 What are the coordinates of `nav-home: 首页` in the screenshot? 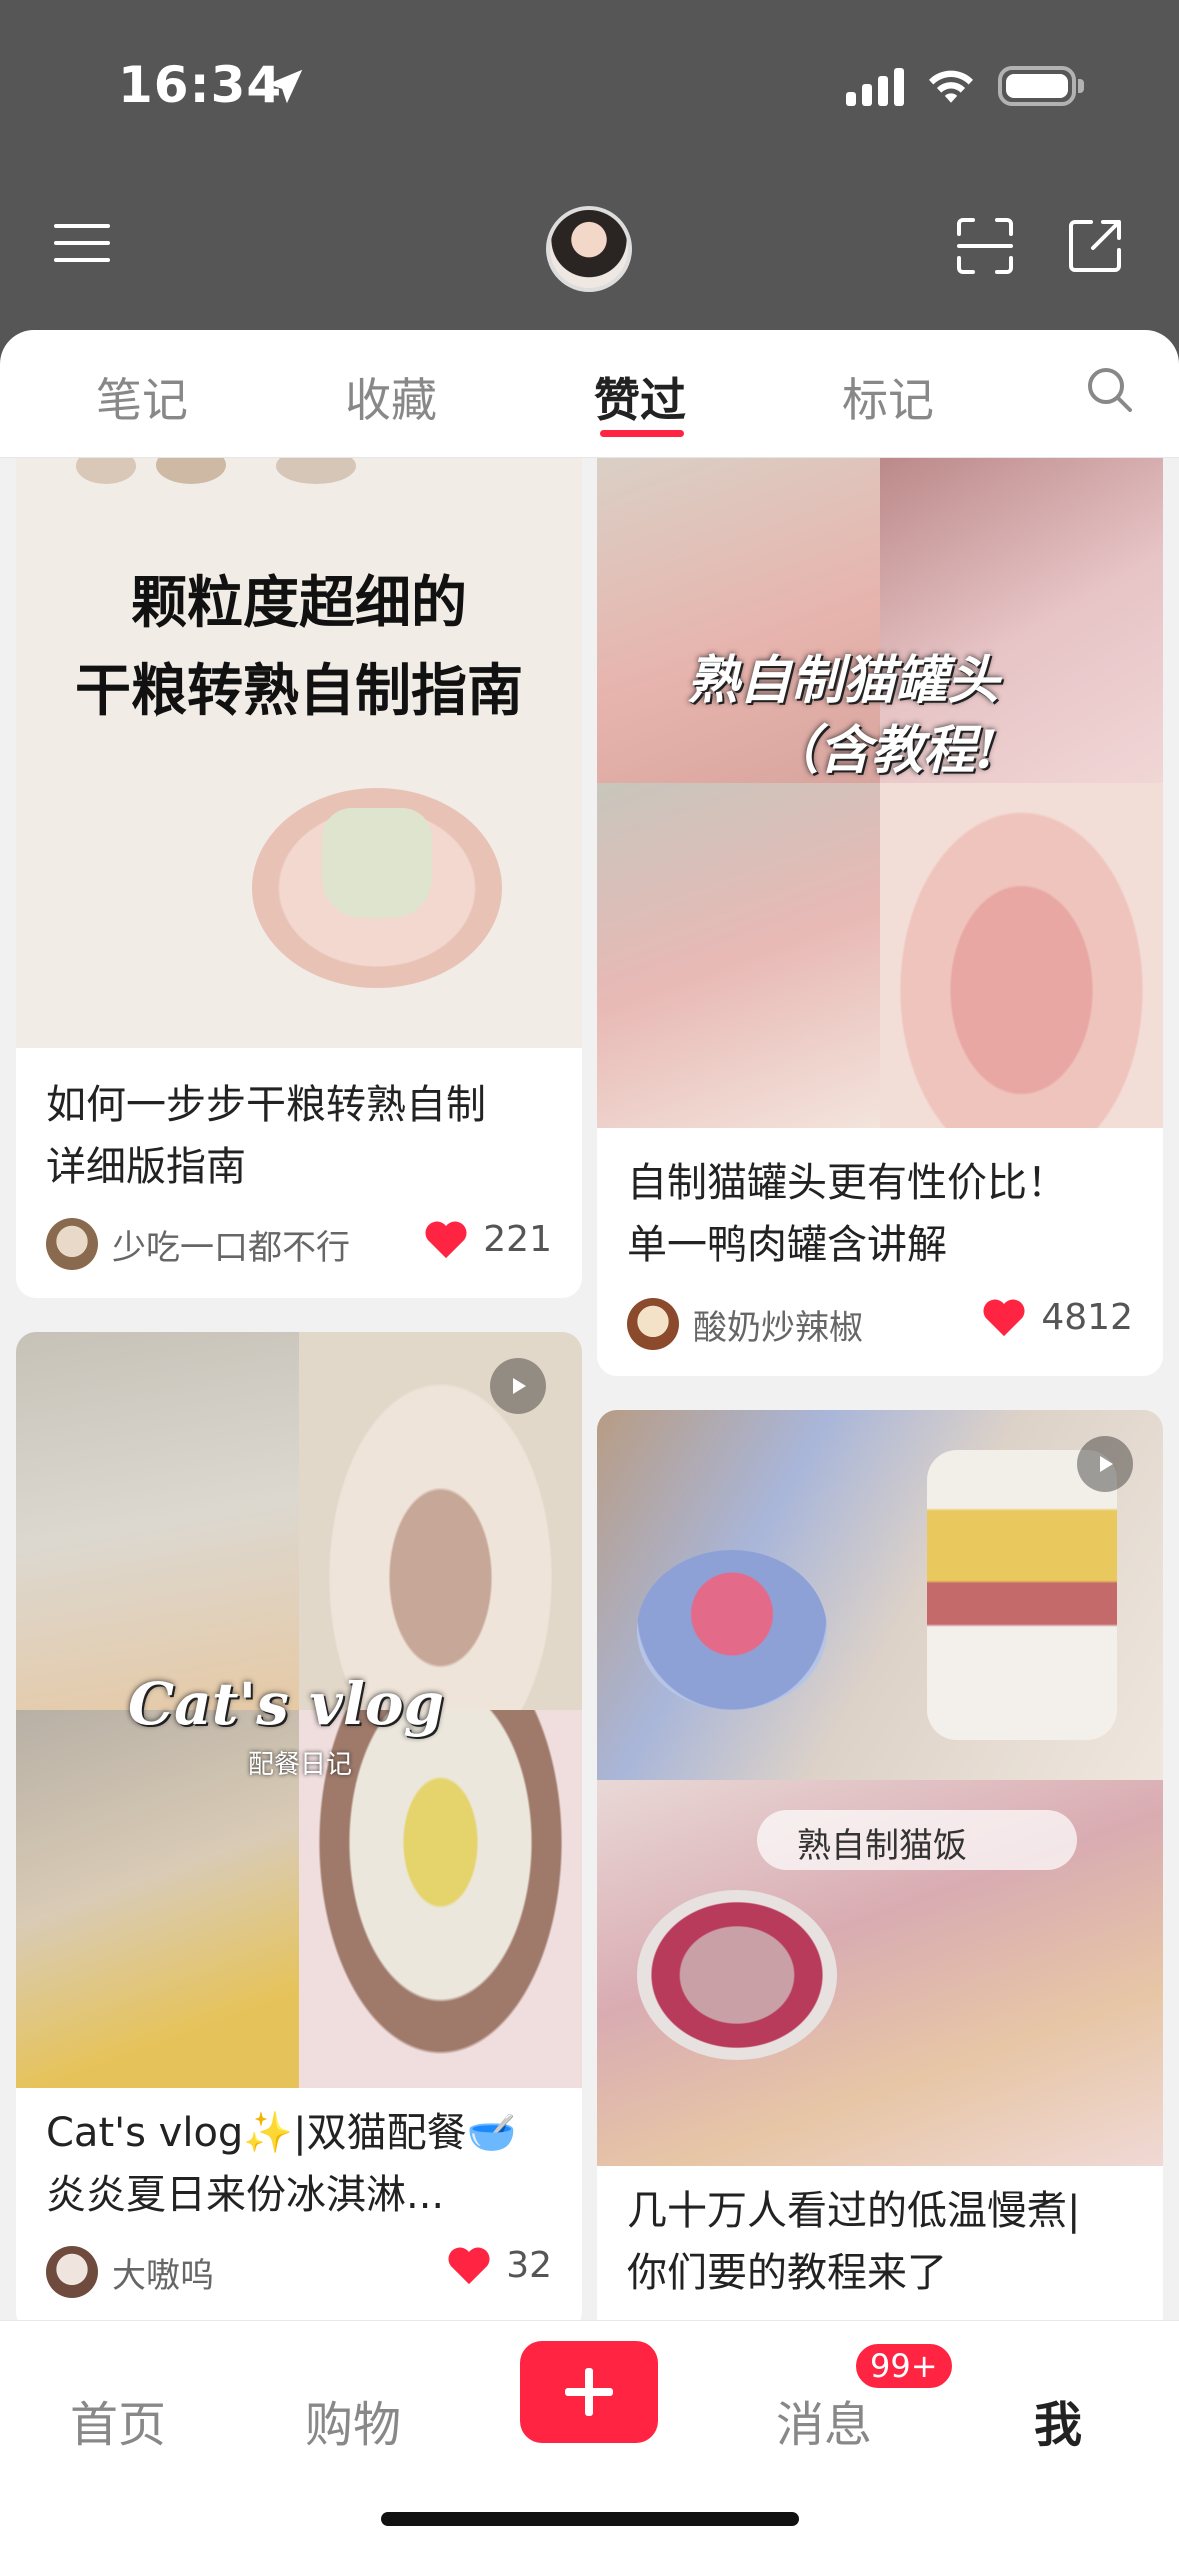 It's located at (118, 2420).